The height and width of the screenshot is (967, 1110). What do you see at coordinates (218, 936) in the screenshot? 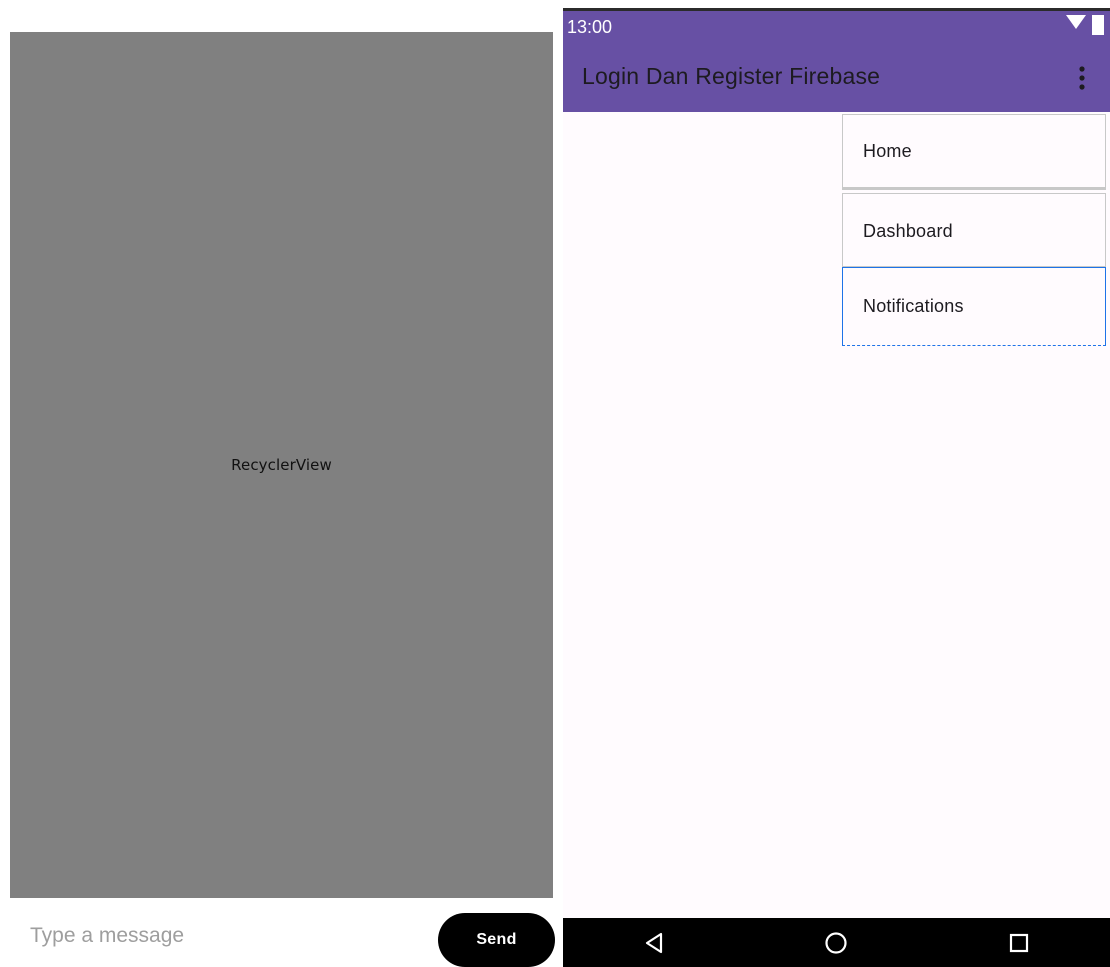
I see `message-input` at bounding box center [218, 936].